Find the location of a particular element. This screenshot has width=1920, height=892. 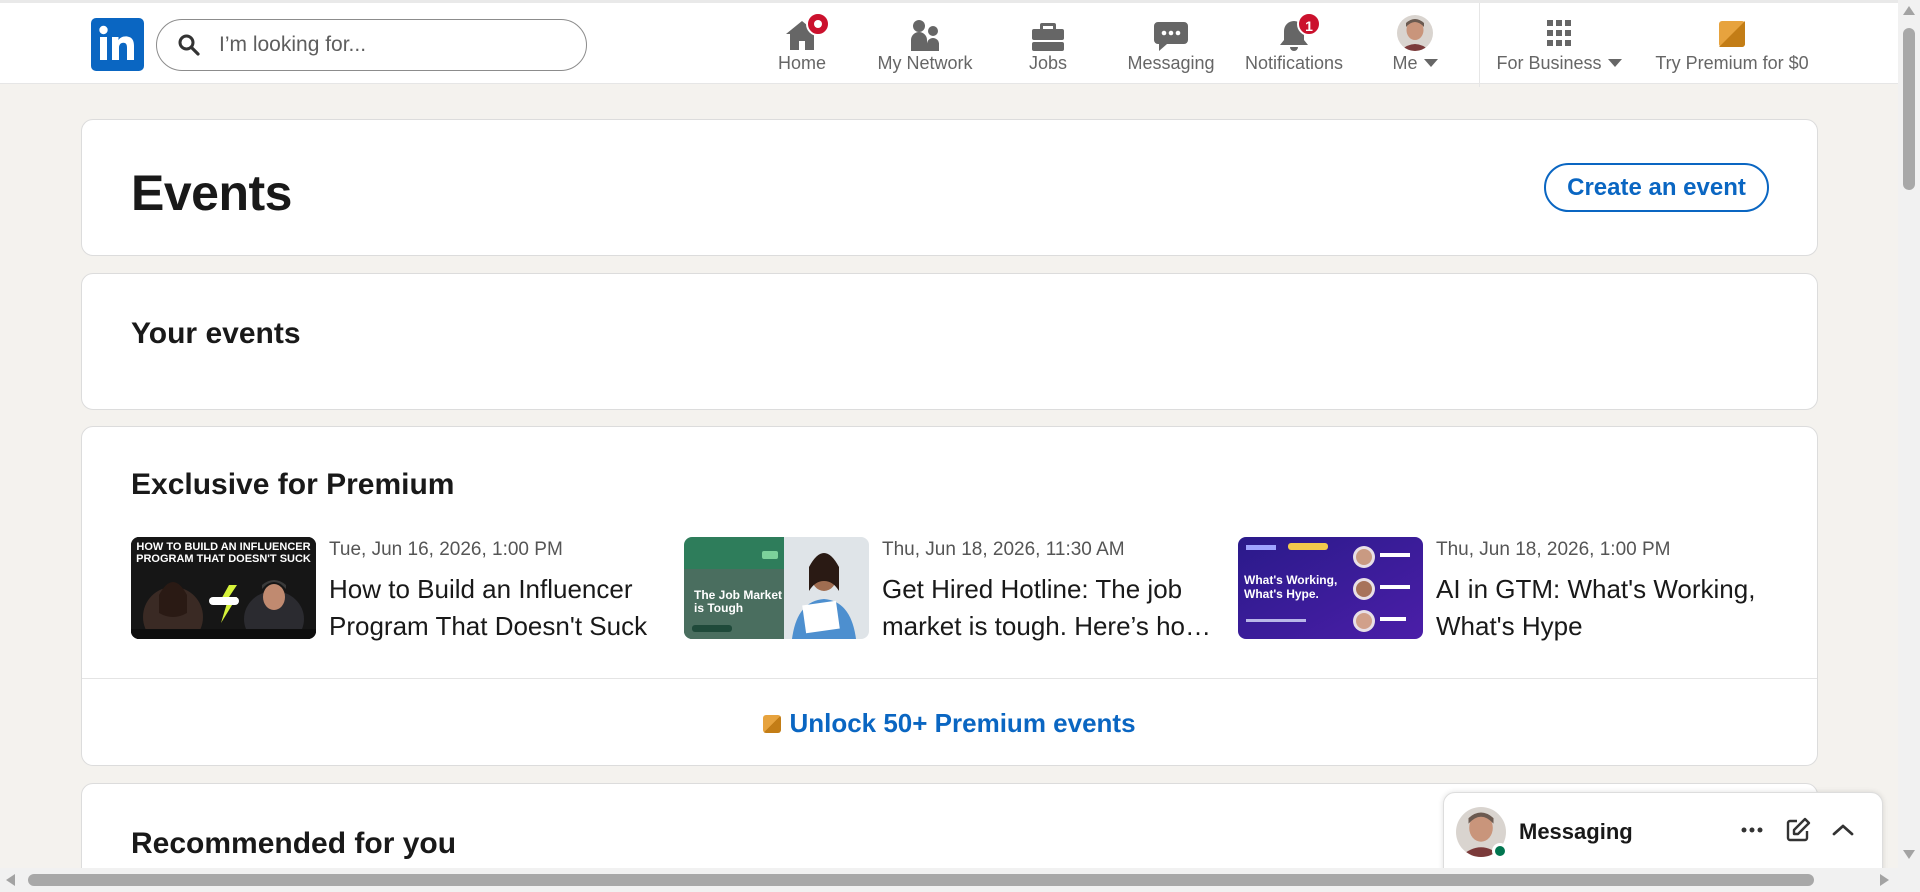

event-thumbnail-text: What's Working, What's Hype. is located at coordinates (1291, 587).